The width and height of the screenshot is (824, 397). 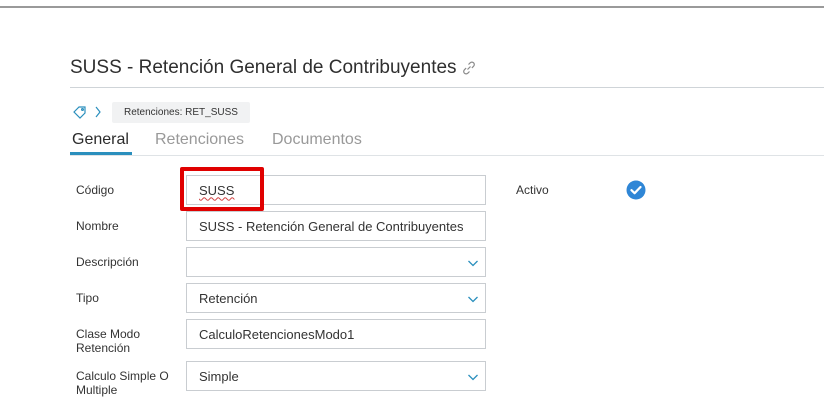 I want to click on calculo-label-line2: Multiple, so click(x=97, y=390).